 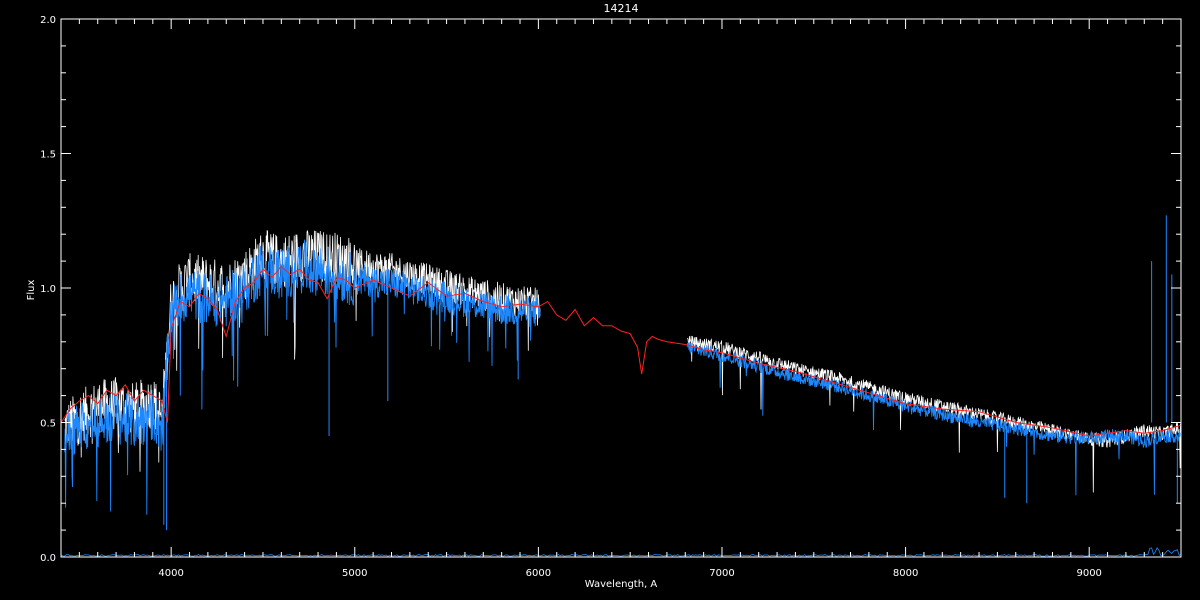 I want to click on x-tick-label: 6000, so click(x=538, y=573).